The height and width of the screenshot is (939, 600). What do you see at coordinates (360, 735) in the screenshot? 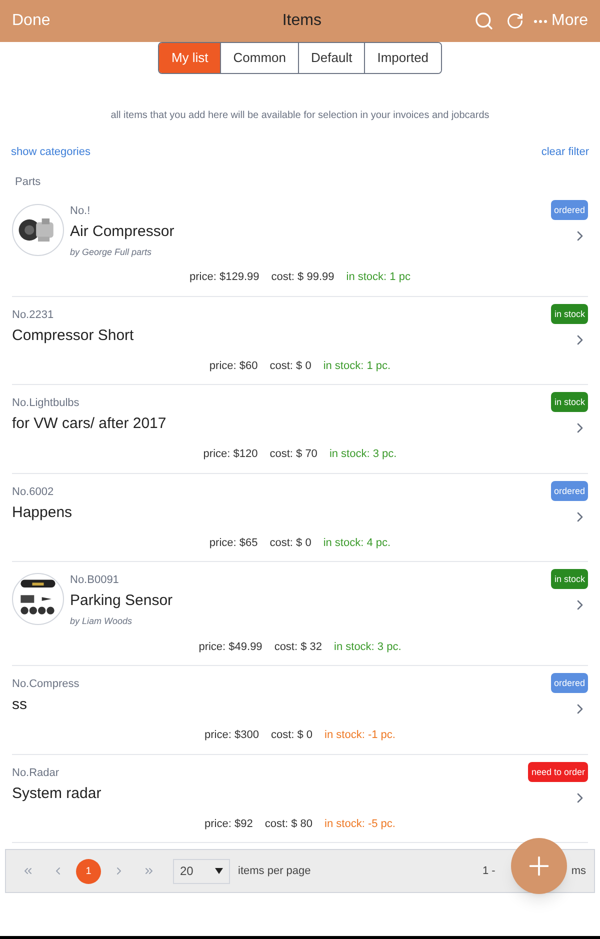
I see `stock-text: in stock: -1 pc.` at bounding box center [360, 735].